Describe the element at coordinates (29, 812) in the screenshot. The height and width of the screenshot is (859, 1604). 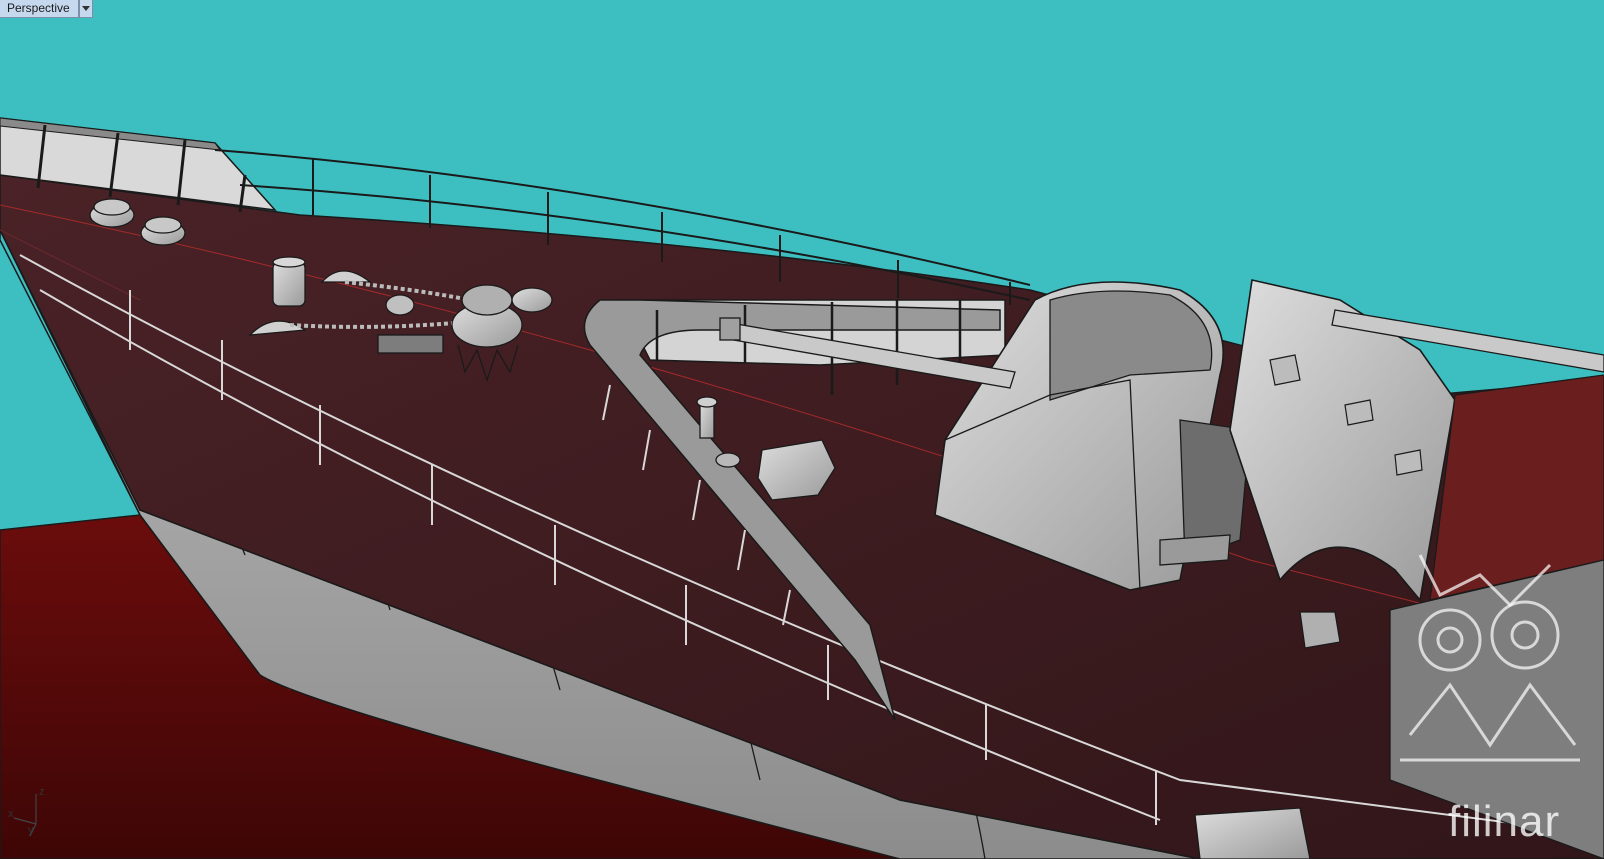
I see `world-axes-widget: z x y` at that location.